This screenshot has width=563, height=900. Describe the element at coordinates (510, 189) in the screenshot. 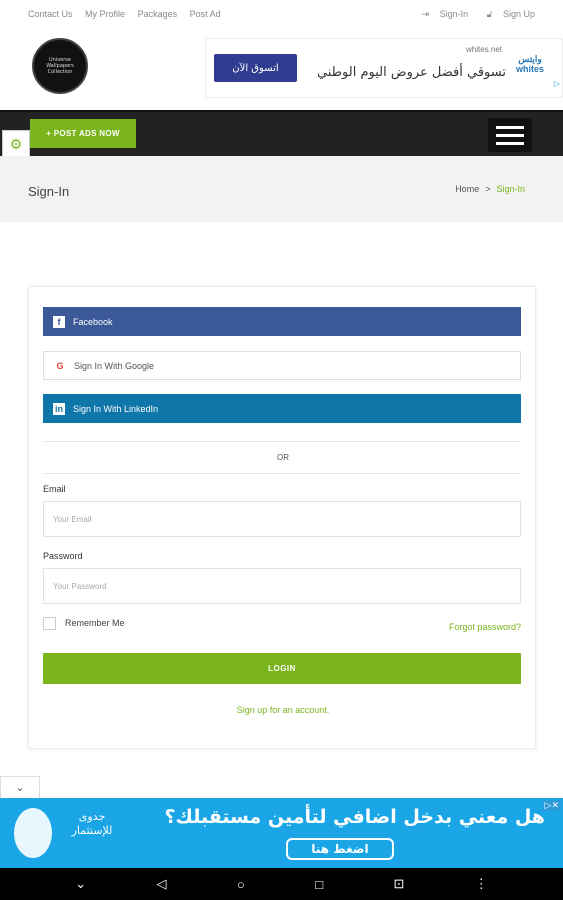

I see `breadcrumb-current: Sign-In` at that location.